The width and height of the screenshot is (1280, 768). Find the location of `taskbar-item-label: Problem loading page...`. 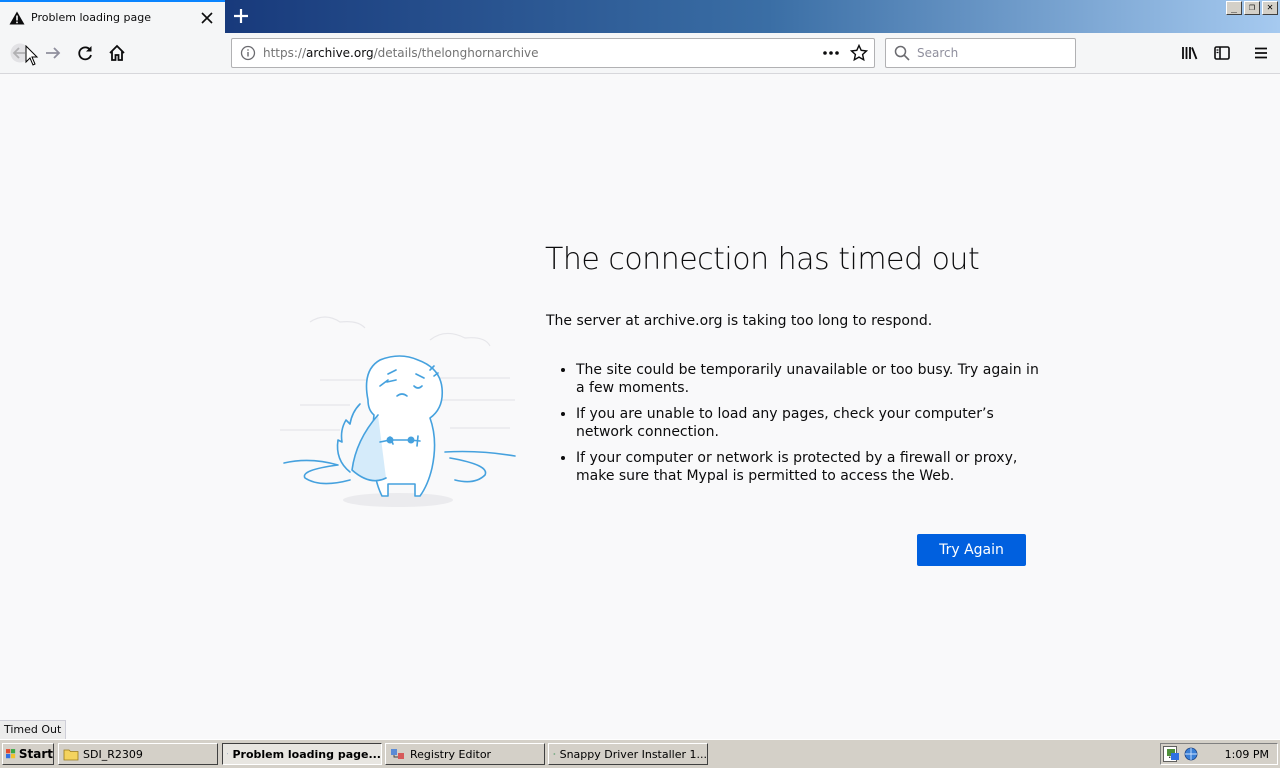

taskbar-item-label: Problem loading page... is located at coordinates (306, 754).